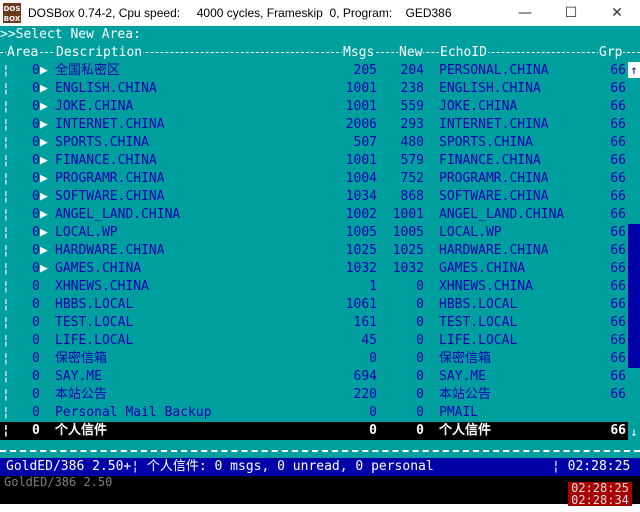 The width and height of the screenshot is (640, 512). I want to click on row-echoid: HARDWARE.CHINA, so click(494, 250).